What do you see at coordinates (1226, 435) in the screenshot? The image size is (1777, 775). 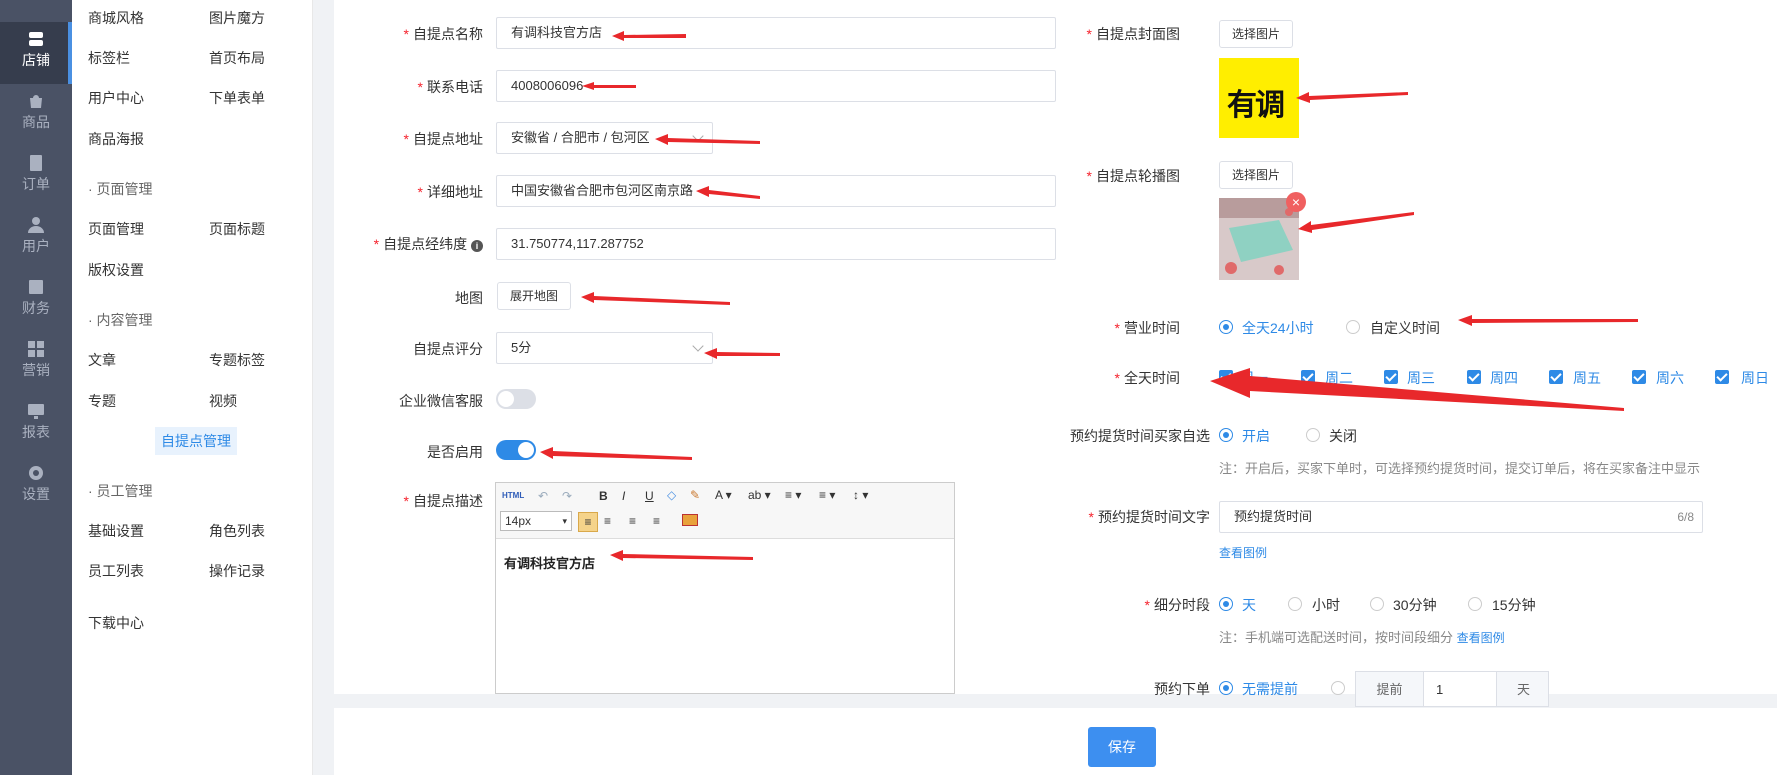 I see `pickup-self-radio-on` at bounding box center [1226, 435].